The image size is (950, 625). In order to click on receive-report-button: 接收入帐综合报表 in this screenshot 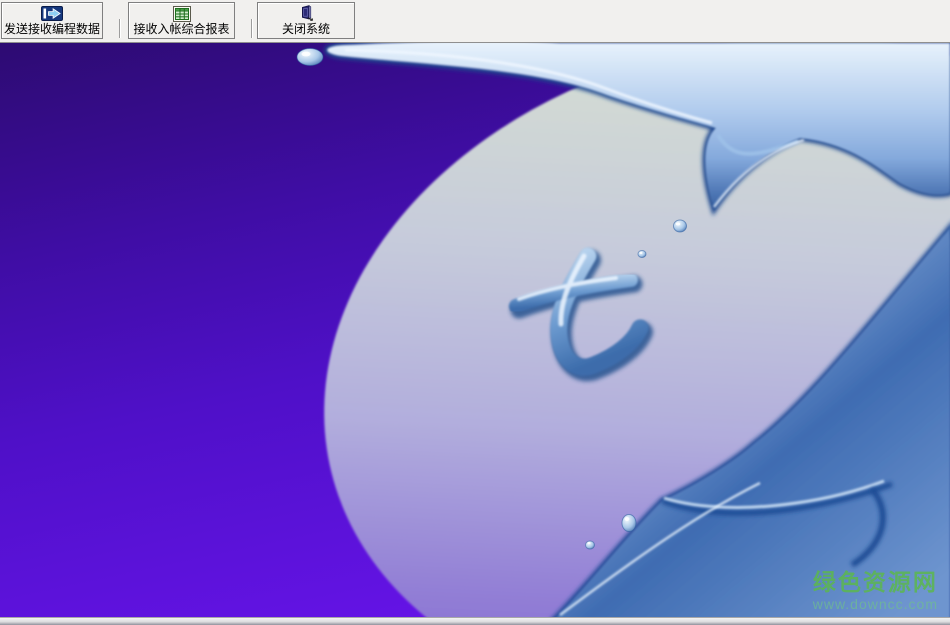, I will do `click(181, 20)`.